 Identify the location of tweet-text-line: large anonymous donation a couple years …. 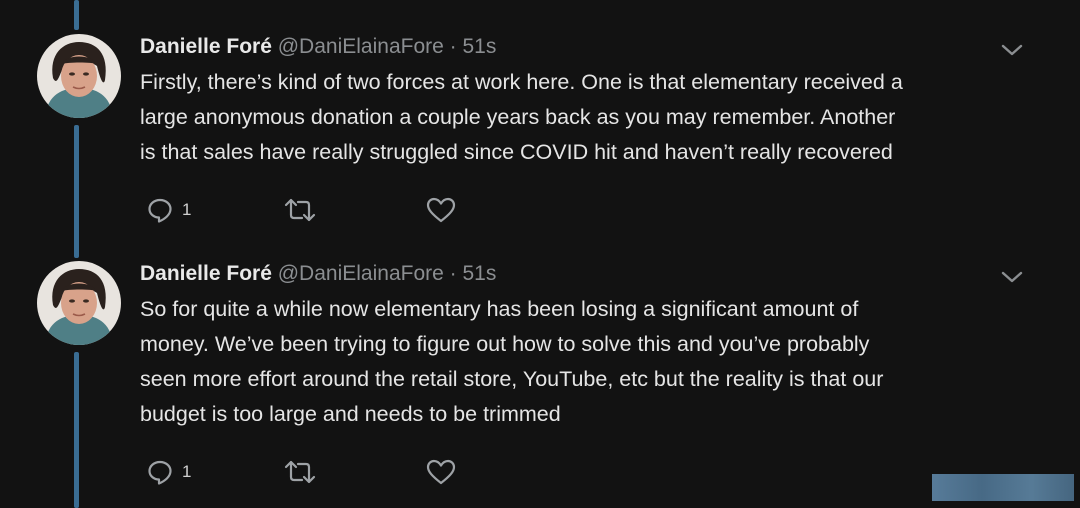
(518, 117).